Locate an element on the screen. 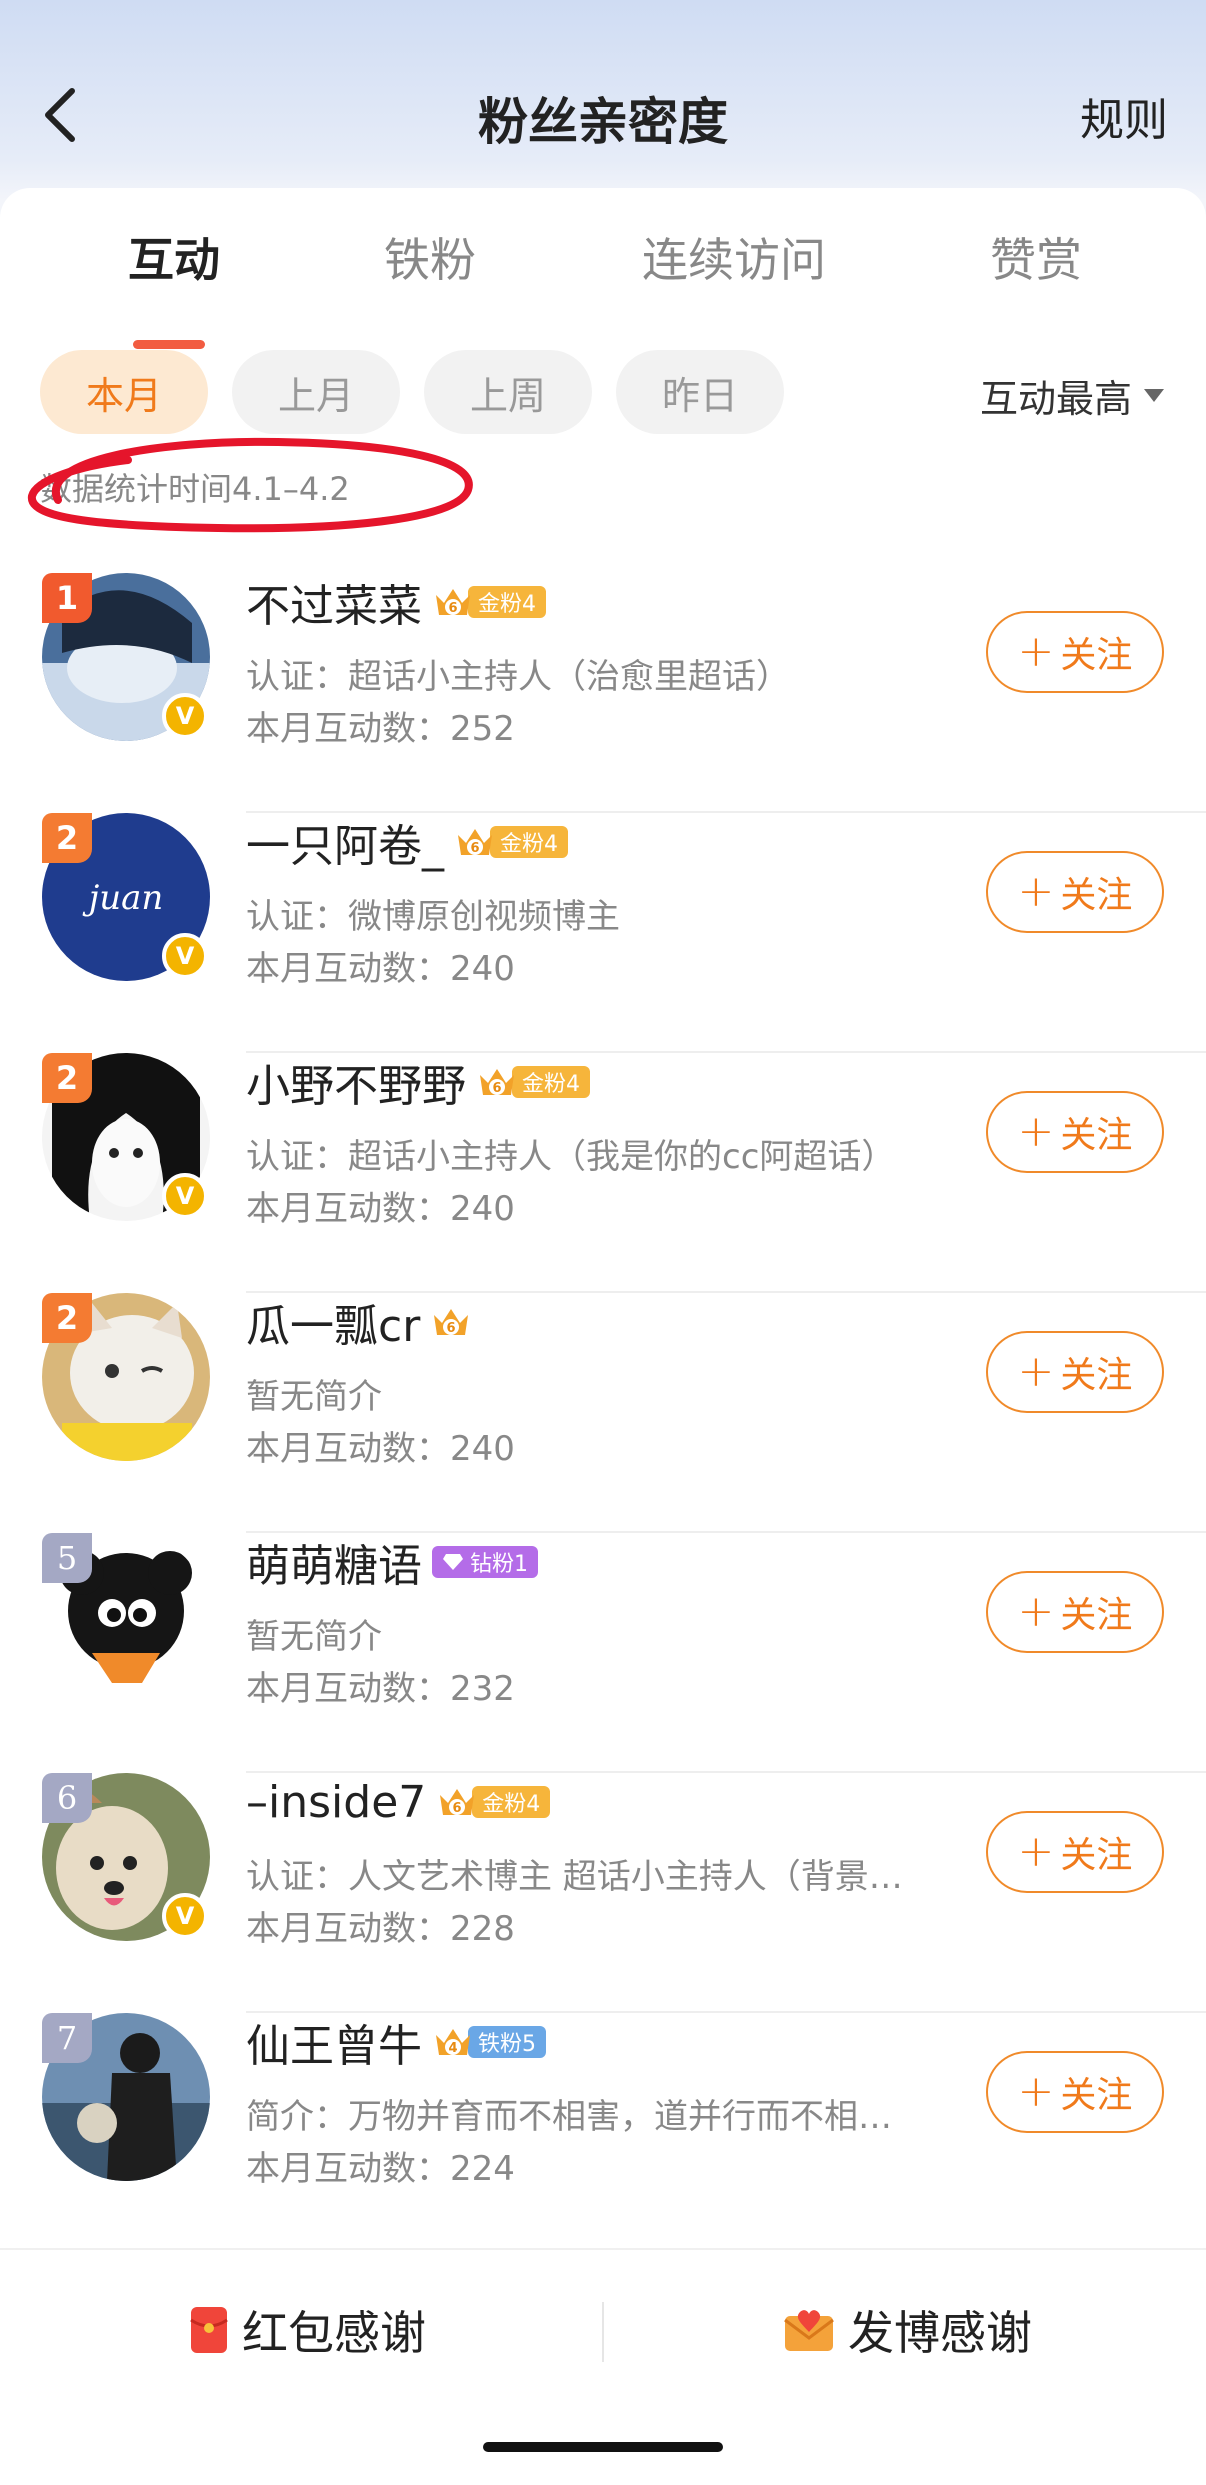 The image size is (1206, 2485). fan-level-badge: 4 铁粉5 is located at coordinates (489, 2042).